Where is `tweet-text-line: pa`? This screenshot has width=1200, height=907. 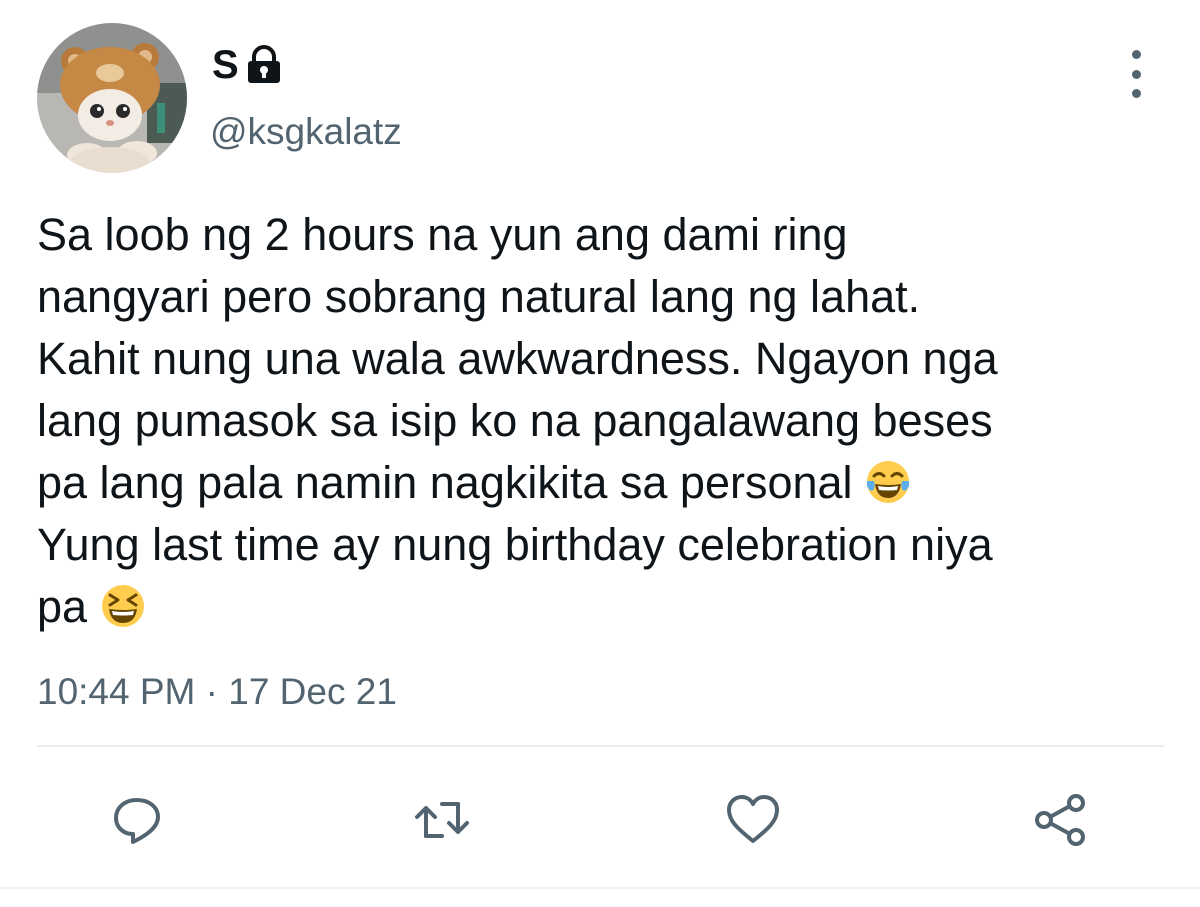 tweet-text-line: pa is located at coordinates (62, 606).